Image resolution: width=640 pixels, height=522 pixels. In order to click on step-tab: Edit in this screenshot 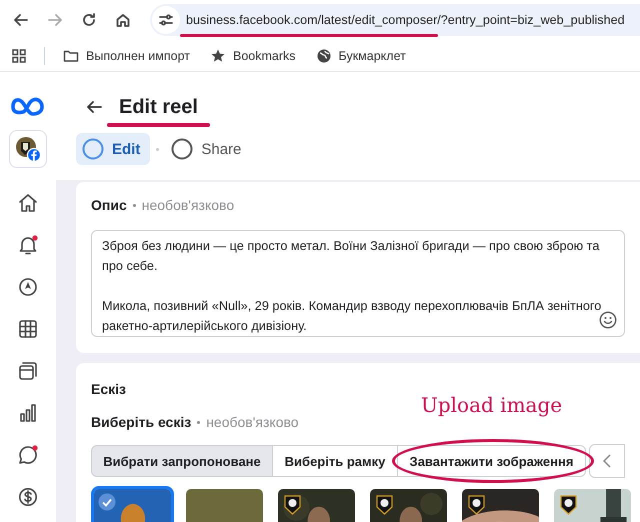, I will do `click(113, 149)`.